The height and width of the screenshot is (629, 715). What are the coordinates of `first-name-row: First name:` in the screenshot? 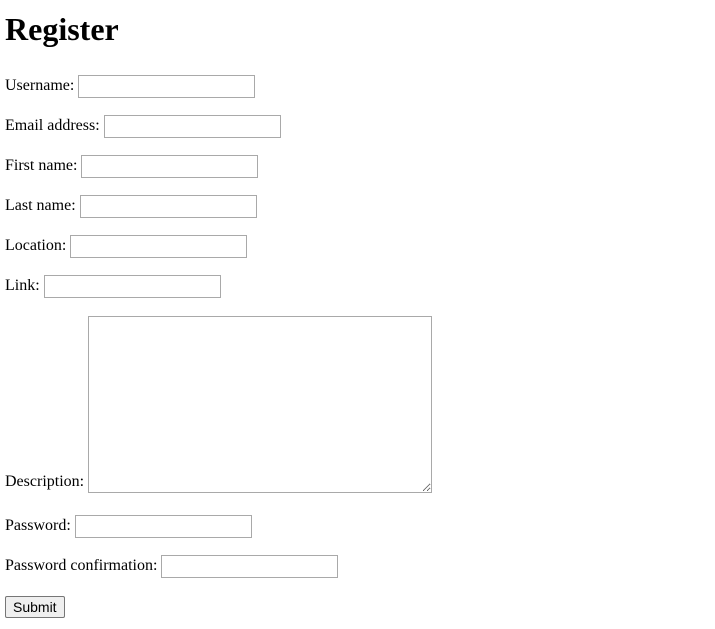 It's located at (132, 166).